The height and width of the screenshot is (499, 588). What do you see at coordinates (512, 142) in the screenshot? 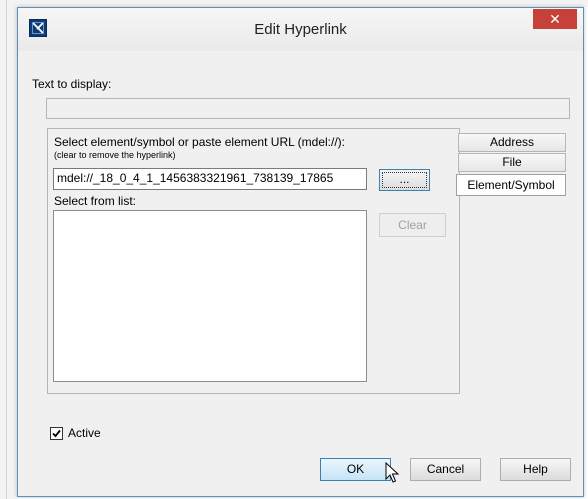
I see `tab-address: Address` at bounding box center [512, 142].